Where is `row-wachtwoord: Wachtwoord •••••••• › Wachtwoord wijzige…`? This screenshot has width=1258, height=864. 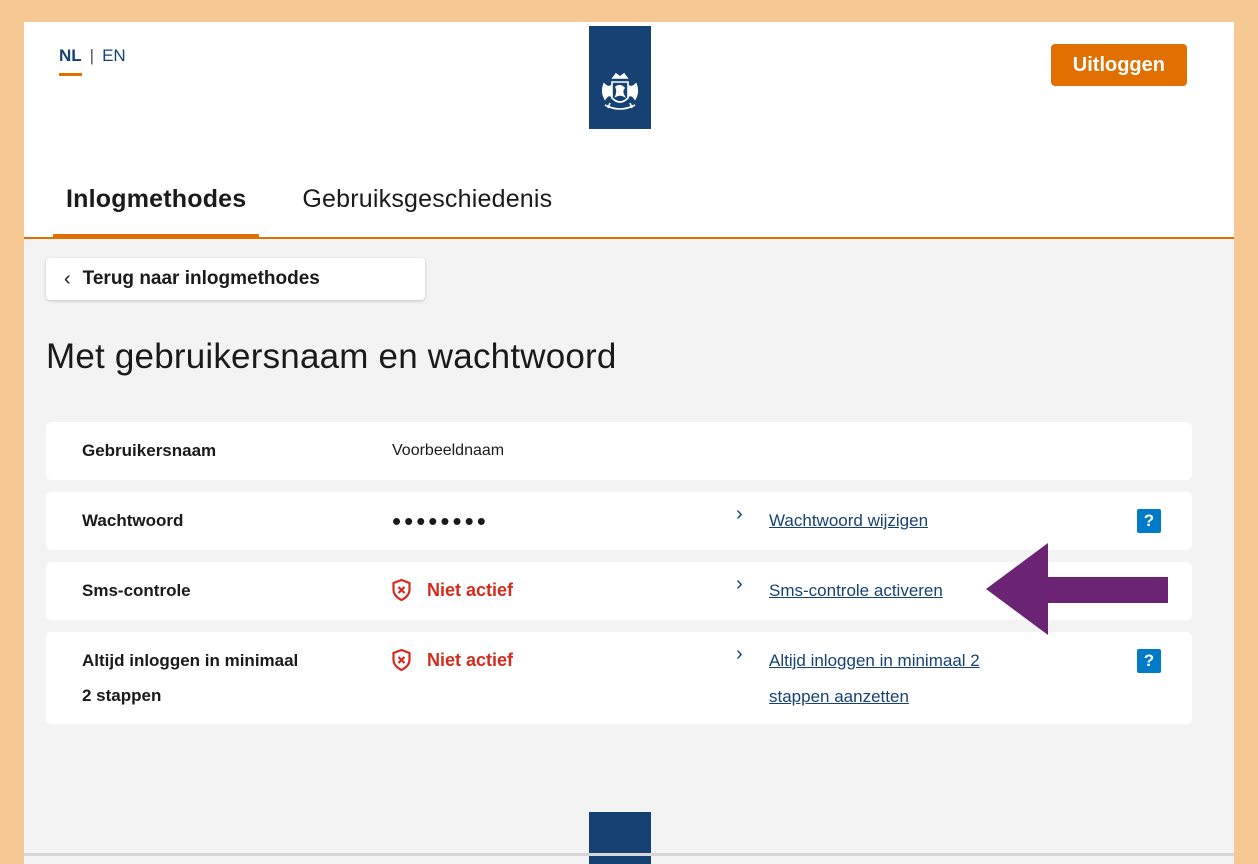 row-wachtwoord: Wachtwoord •••••••• › Wachtwoord wijzige… is located at coordinates (619, 521).